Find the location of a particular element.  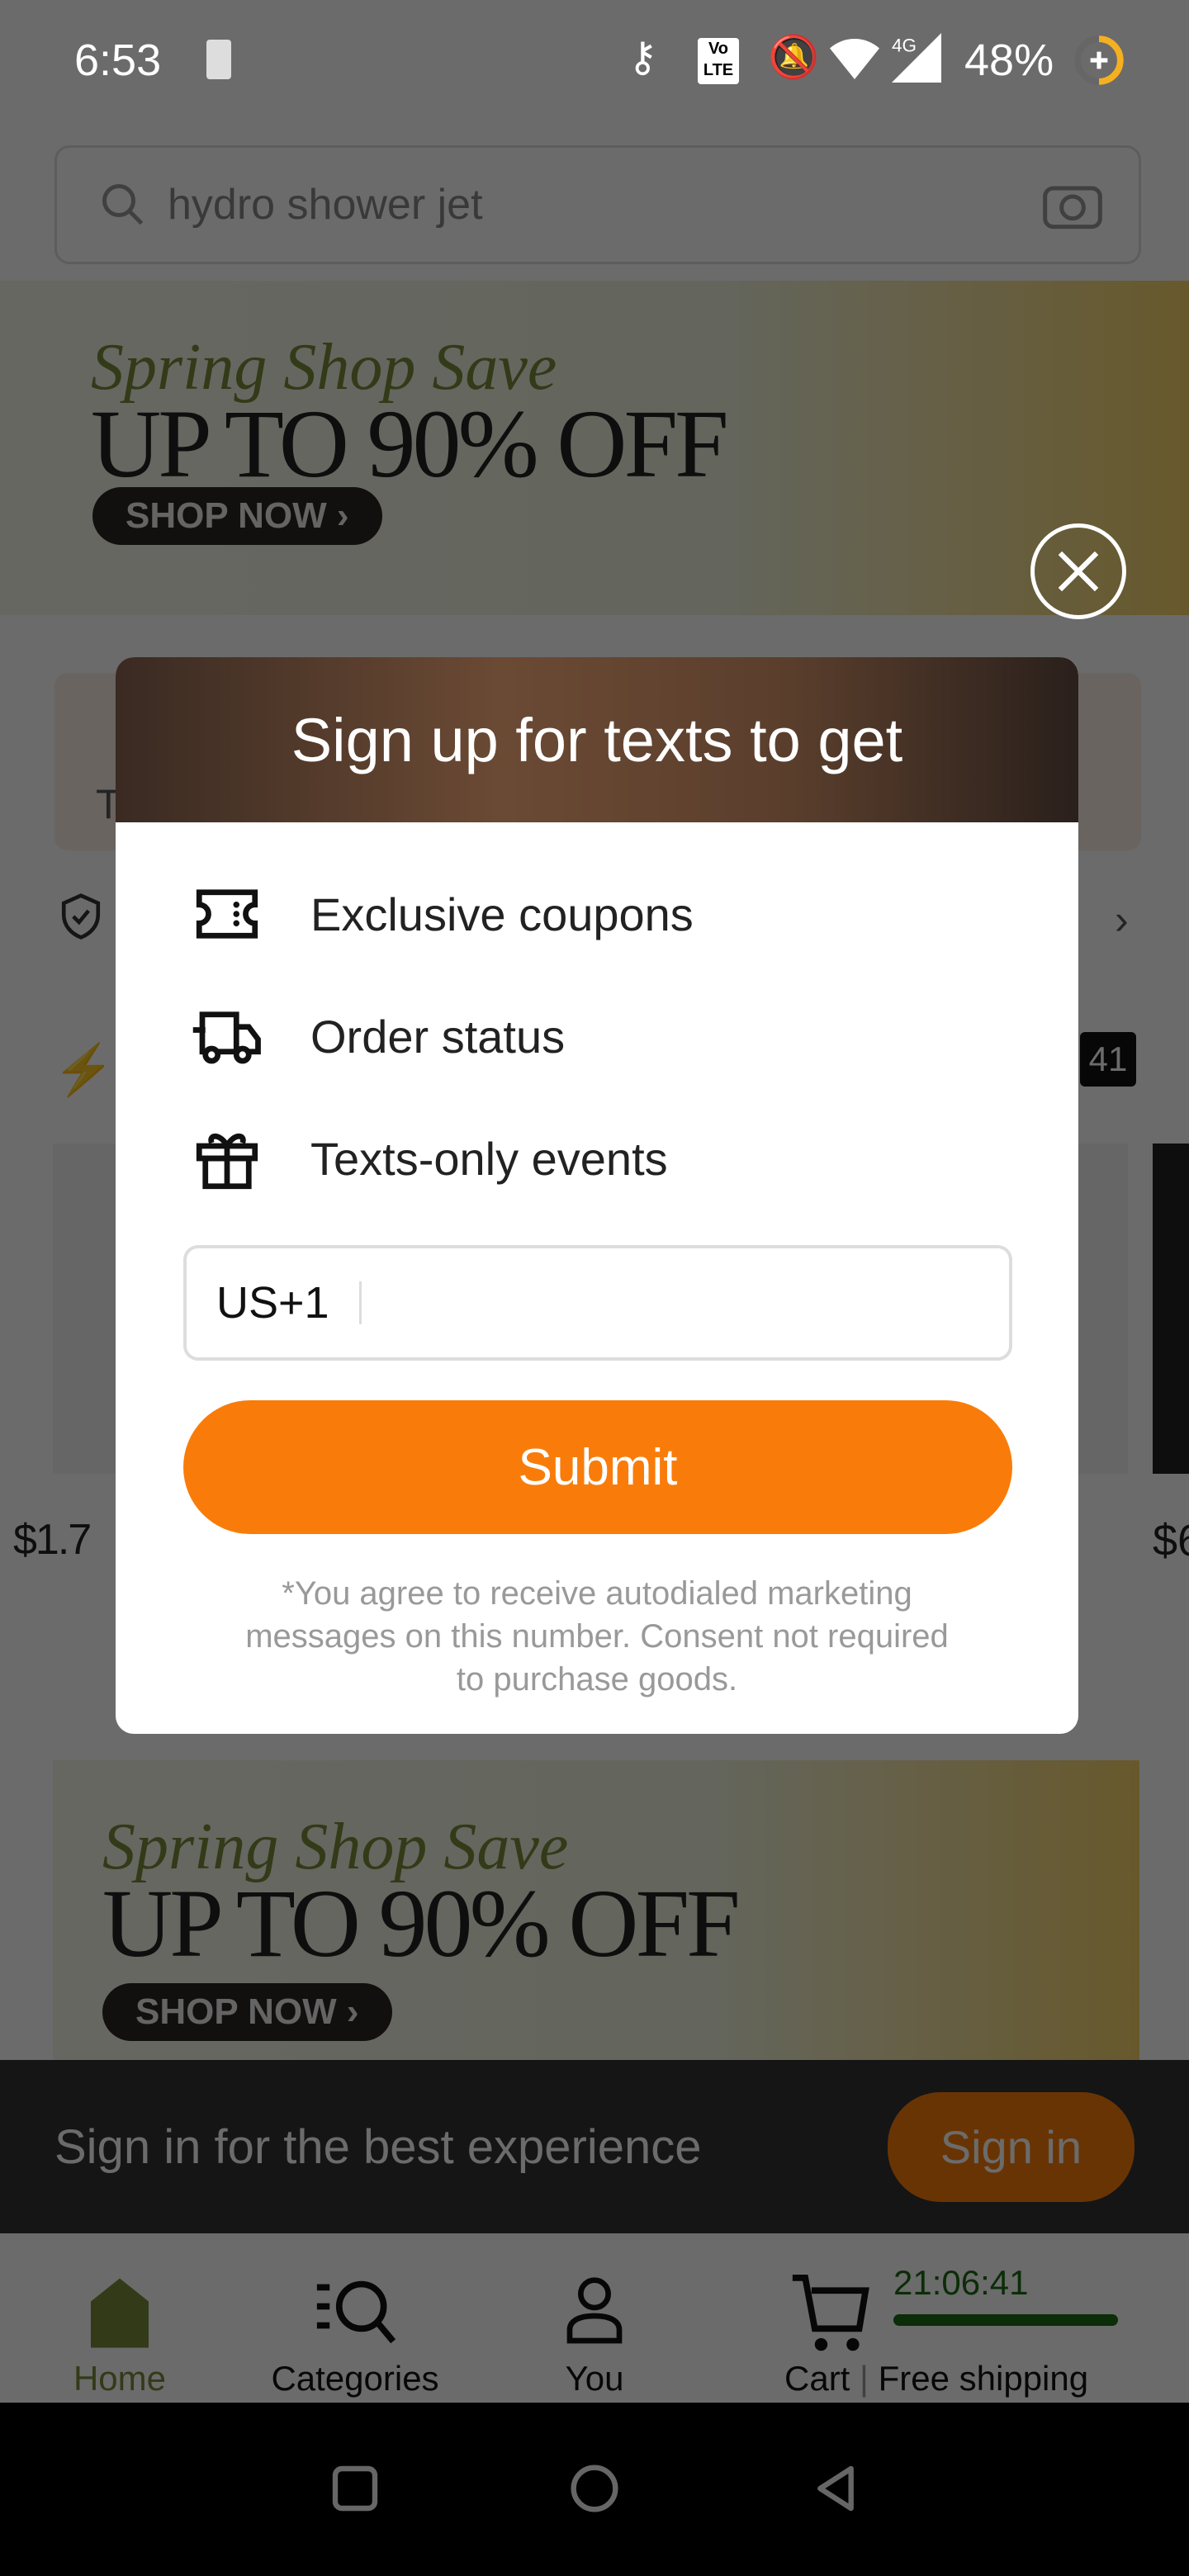

benefit-item: Order status is located at coordinates (377, 1036).